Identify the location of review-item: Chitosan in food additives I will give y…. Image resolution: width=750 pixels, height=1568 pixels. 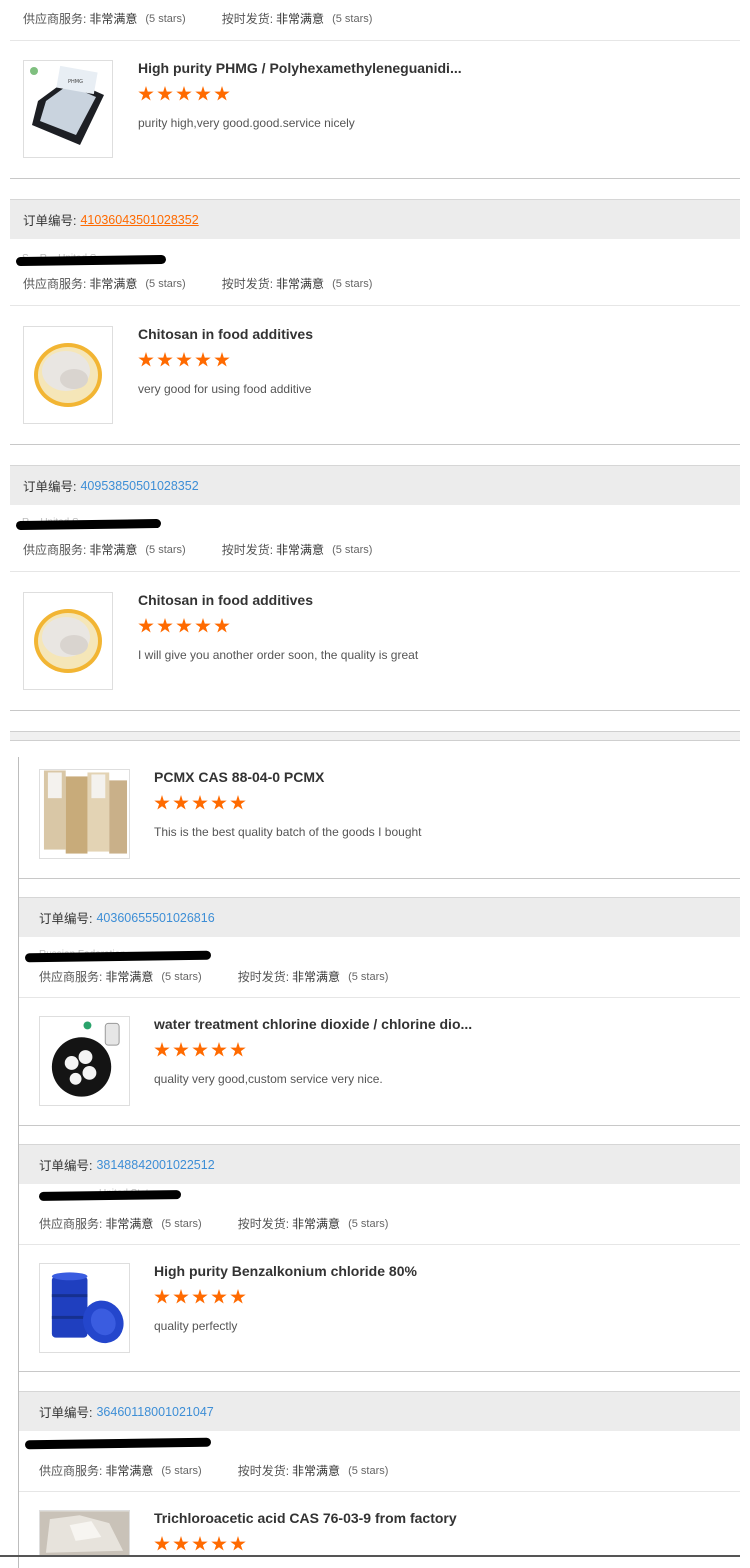
(381, 642).